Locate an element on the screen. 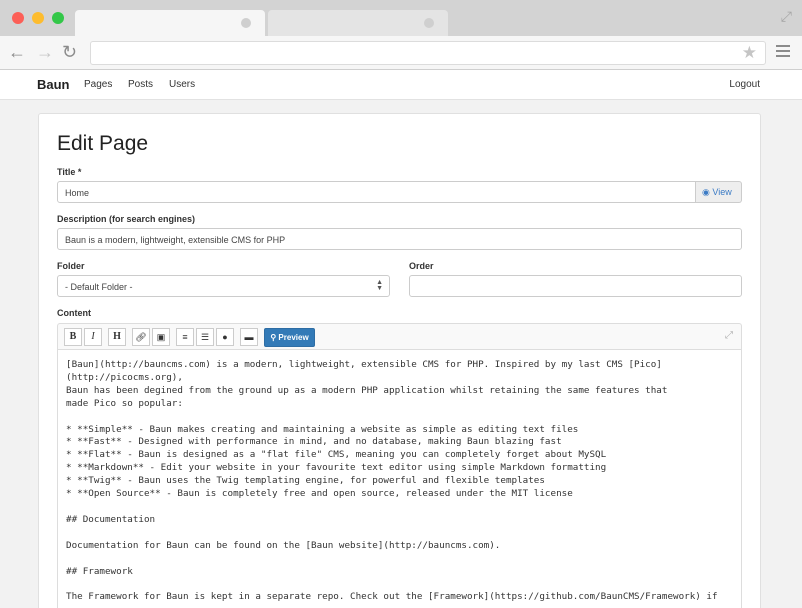 This screenshot has width=802, height=608. ordered-list-icon: ☰ is located at coordinates (205, 337).